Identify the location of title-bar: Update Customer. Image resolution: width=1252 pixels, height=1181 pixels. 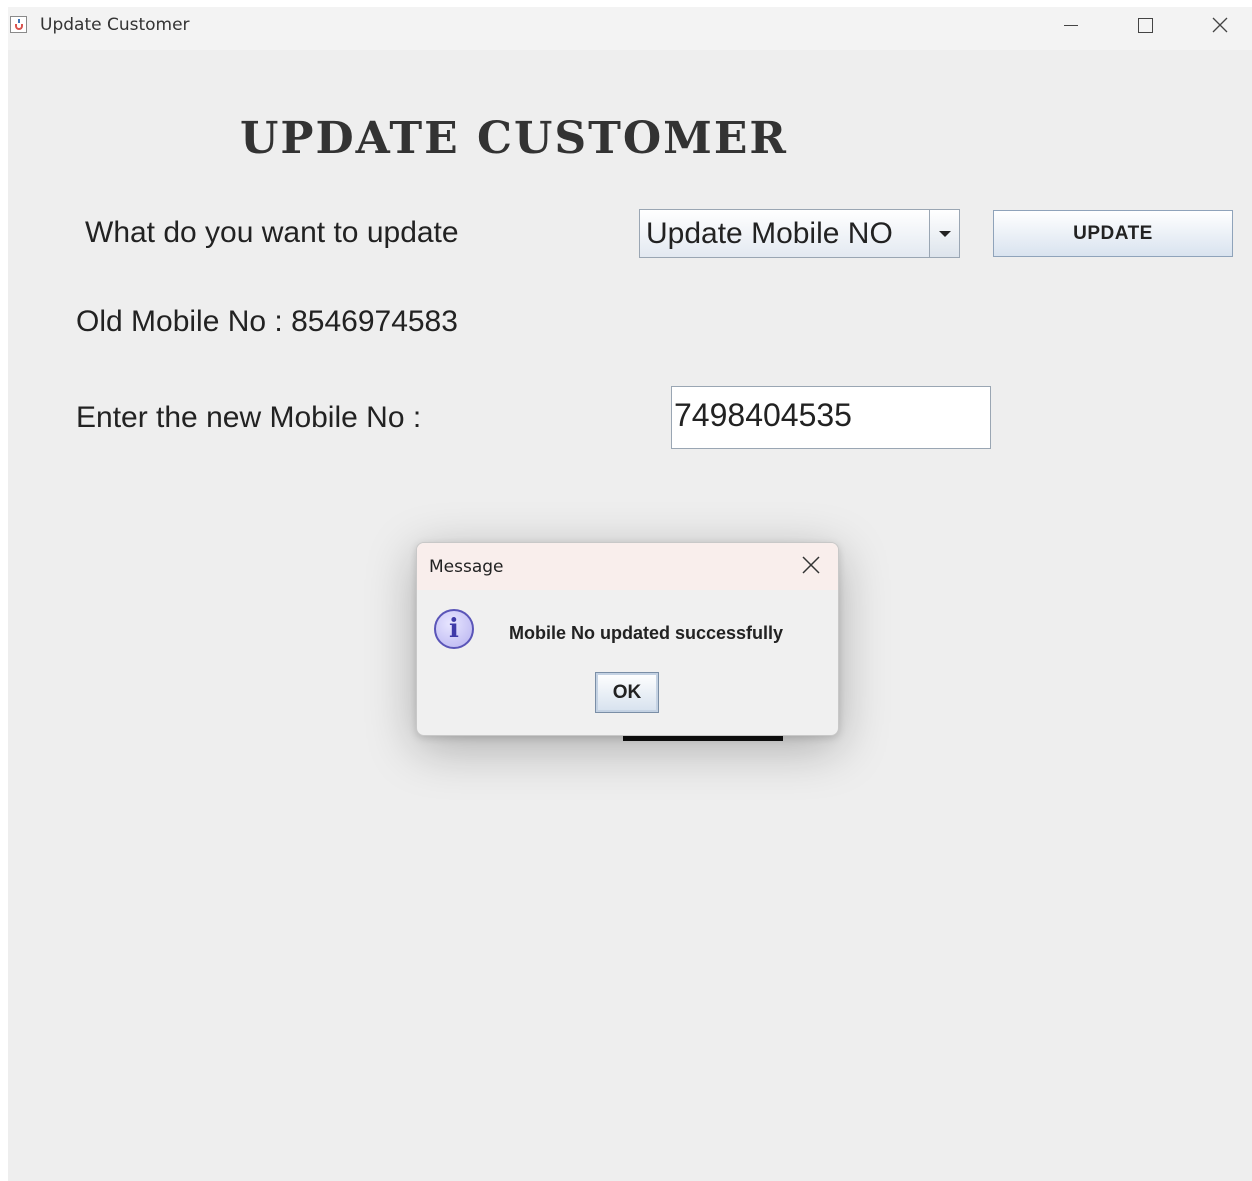
(630, 28).